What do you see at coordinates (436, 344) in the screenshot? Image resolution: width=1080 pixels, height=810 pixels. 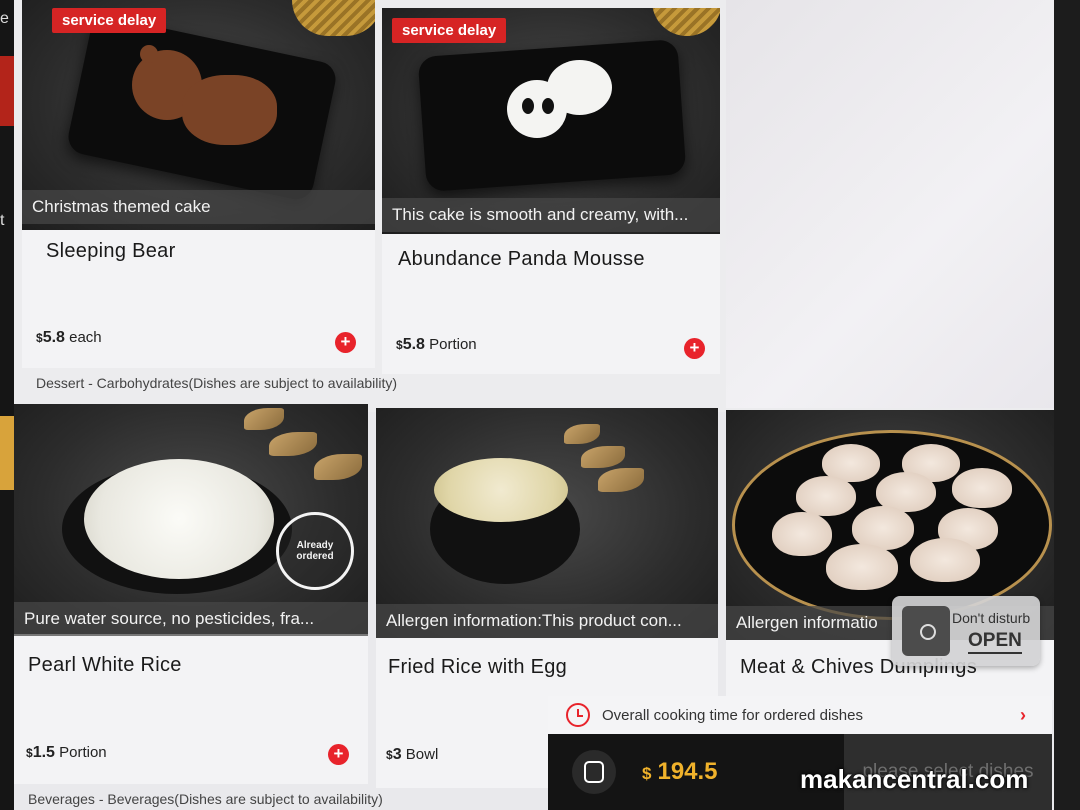 I see `dish-price: $5.8 Portion` at bounding box center [436, 344].